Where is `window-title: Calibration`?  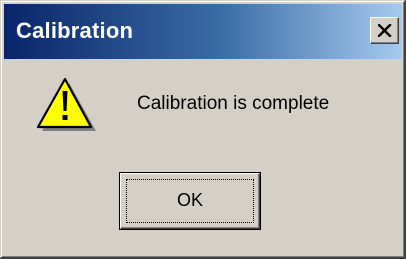 window-title: Calibration is located at coordinates (75, 30).